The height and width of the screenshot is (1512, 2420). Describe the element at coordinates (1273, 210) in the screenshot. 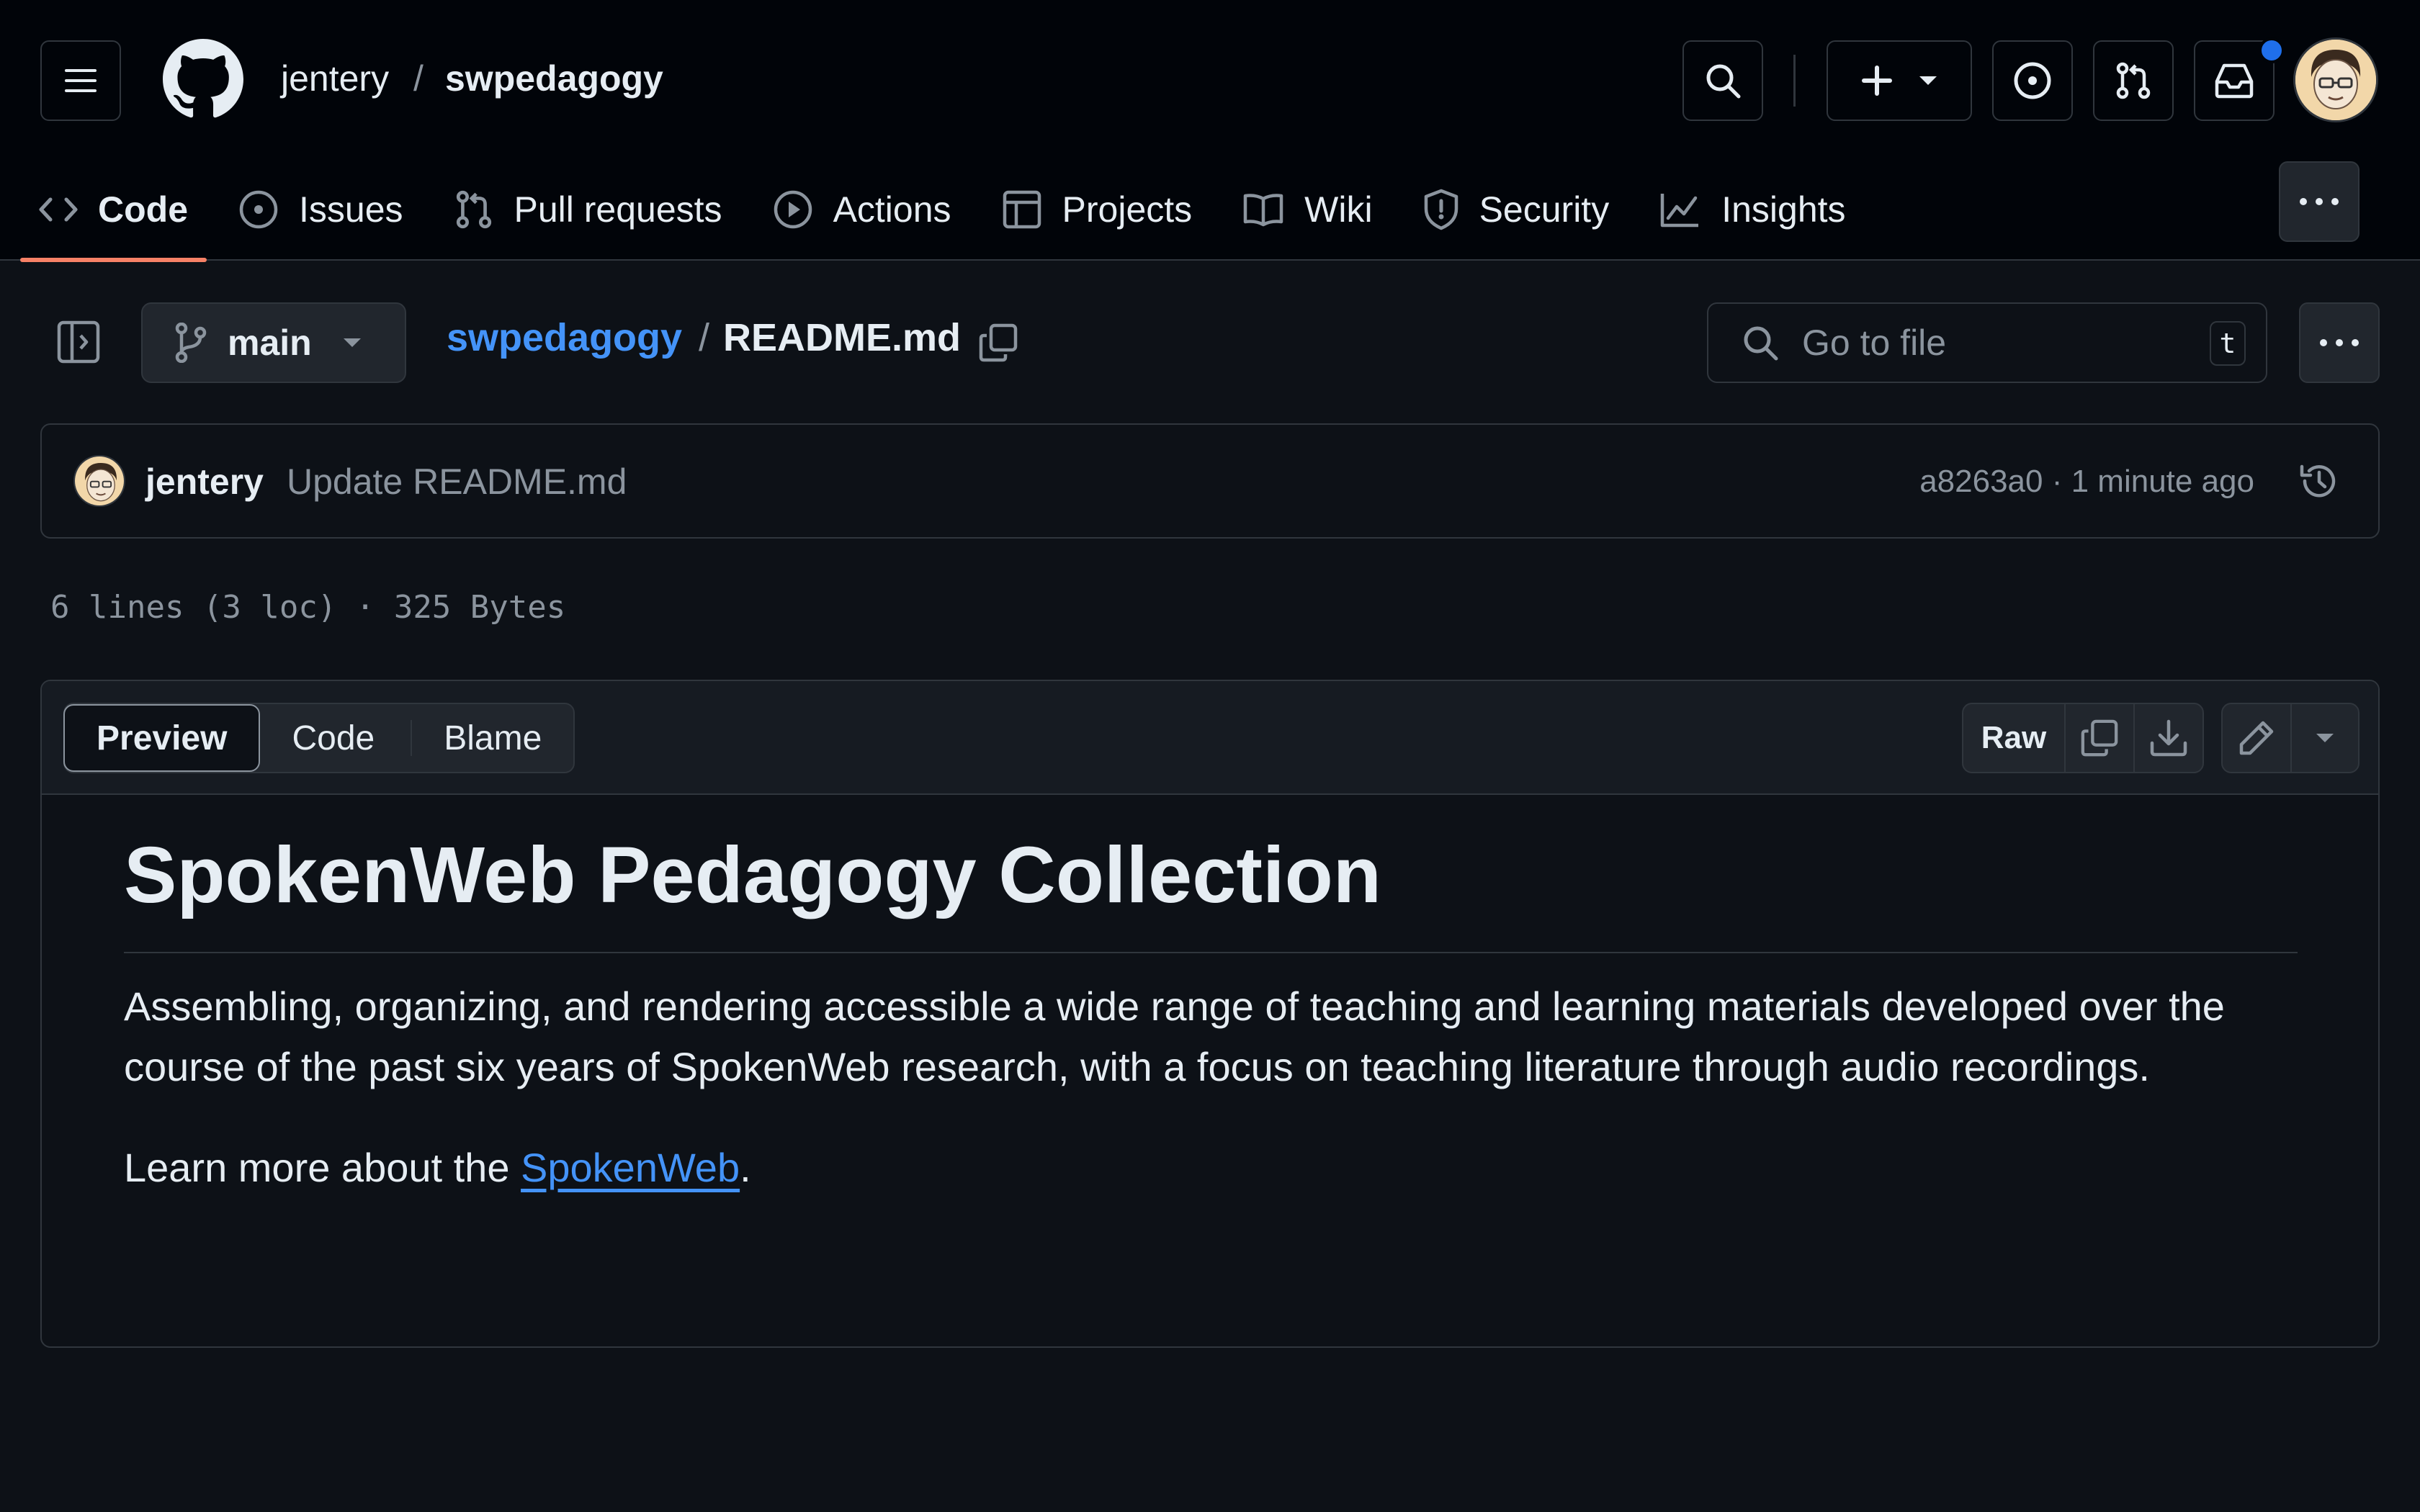

I see `book-icon` at that location.